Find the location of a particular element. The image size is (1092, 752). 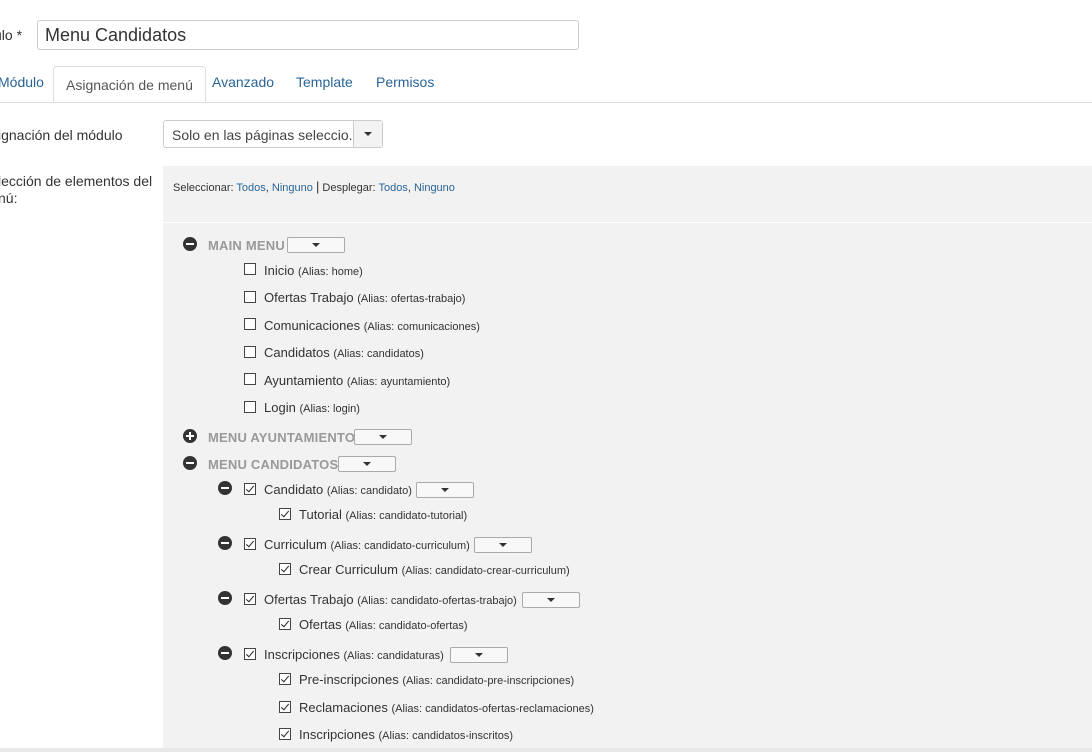

list-item: Login (Alias: login) is located at coordinates (312, 407).